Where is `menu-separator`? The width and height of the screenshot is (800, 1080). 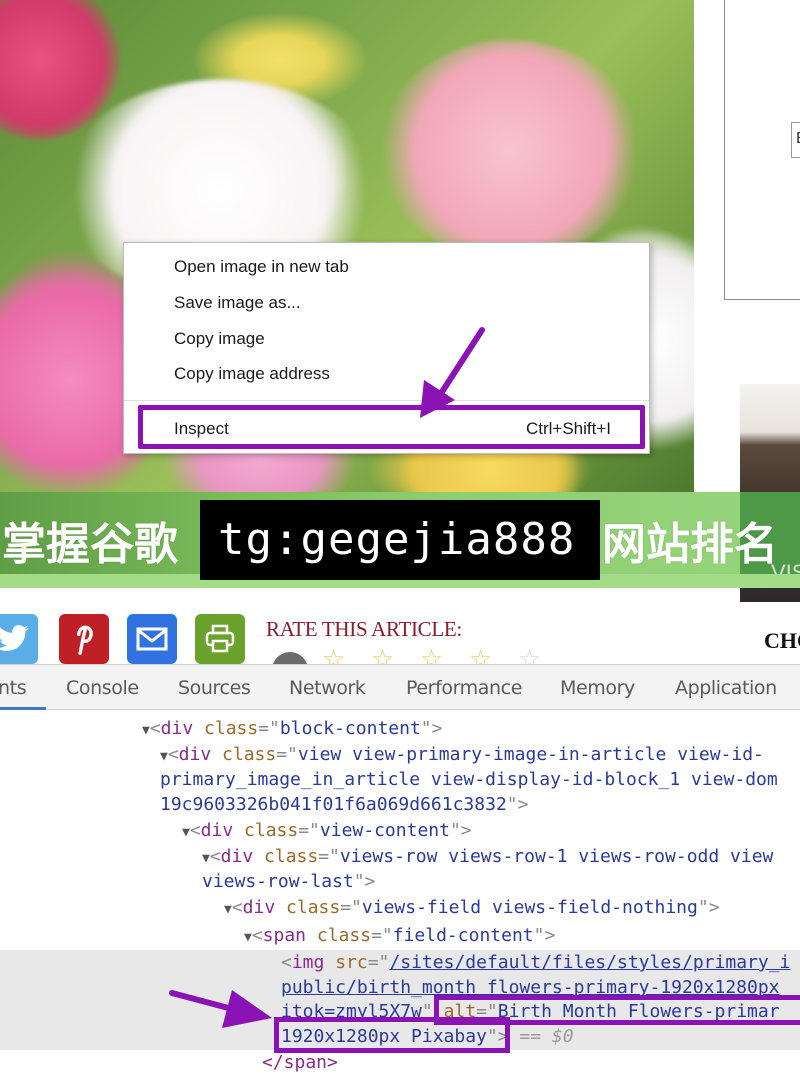
menu-separator is located at coordinates (386, 400).